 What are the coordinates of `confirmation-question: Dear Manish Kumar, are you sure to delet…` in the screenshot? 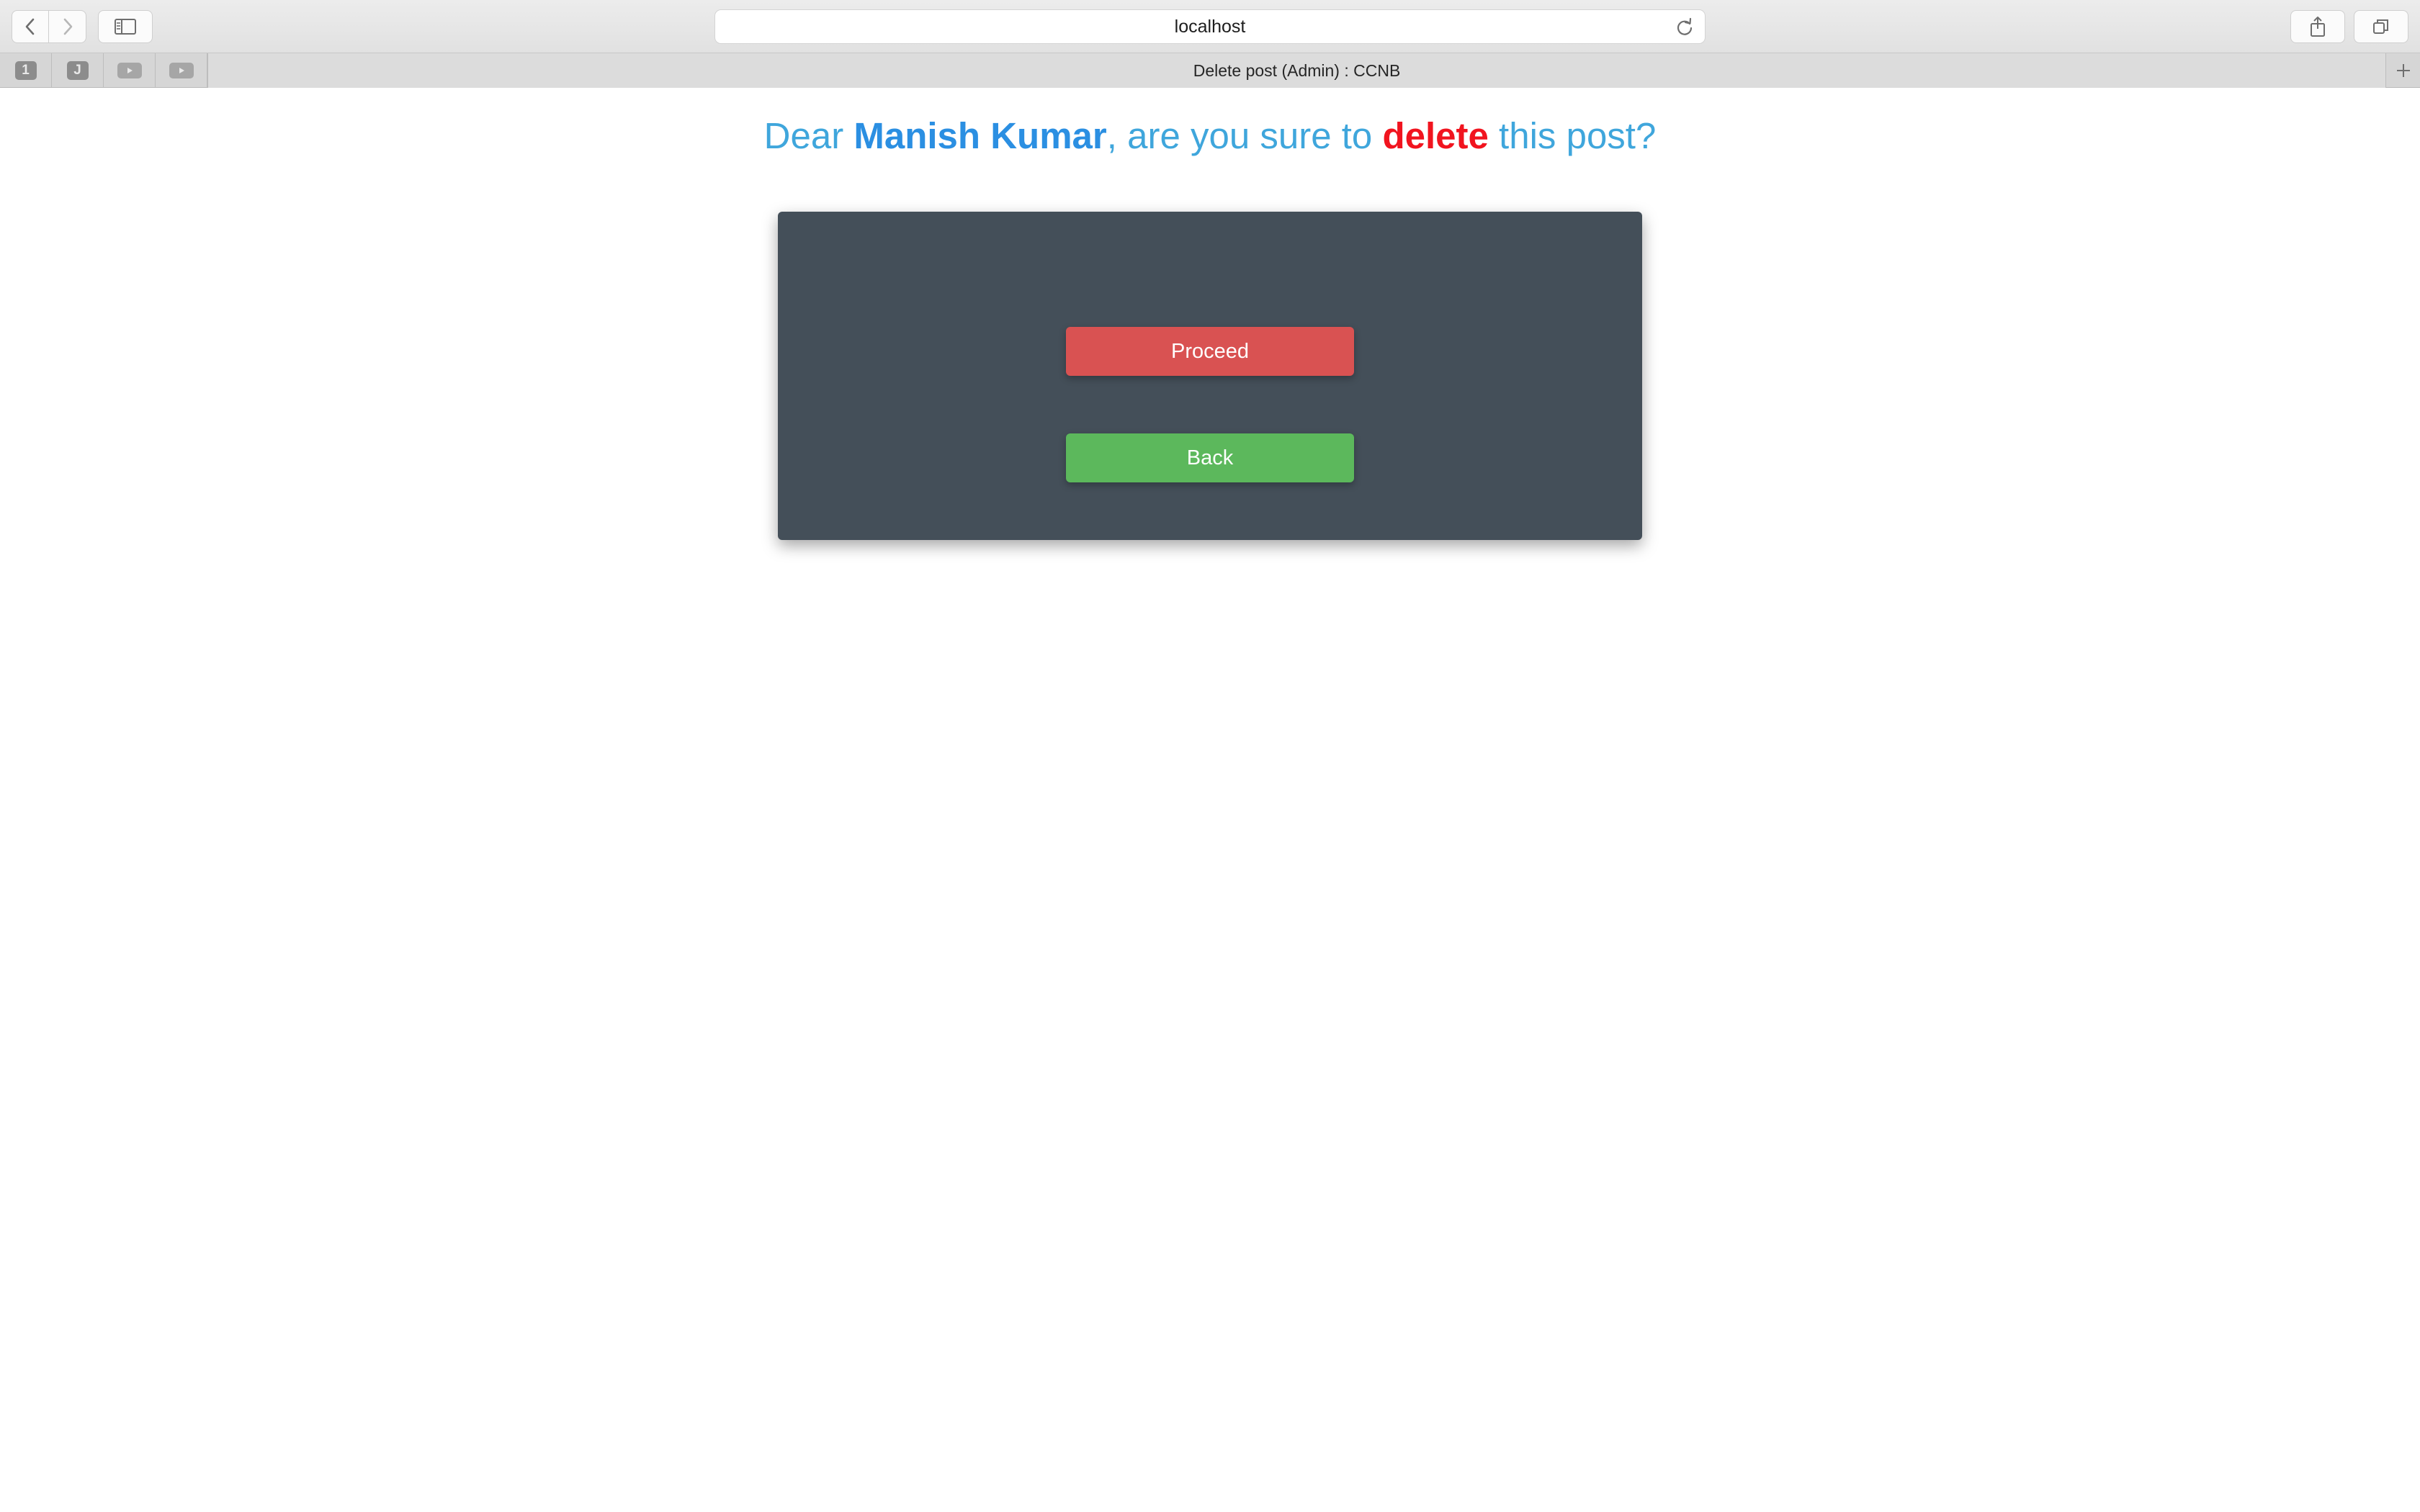 It's located at (1210, 136).